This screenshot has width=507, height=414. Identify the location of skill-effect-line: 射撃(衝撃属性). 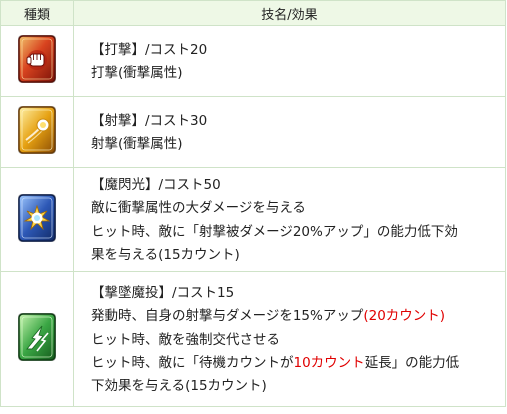
(294, 144).